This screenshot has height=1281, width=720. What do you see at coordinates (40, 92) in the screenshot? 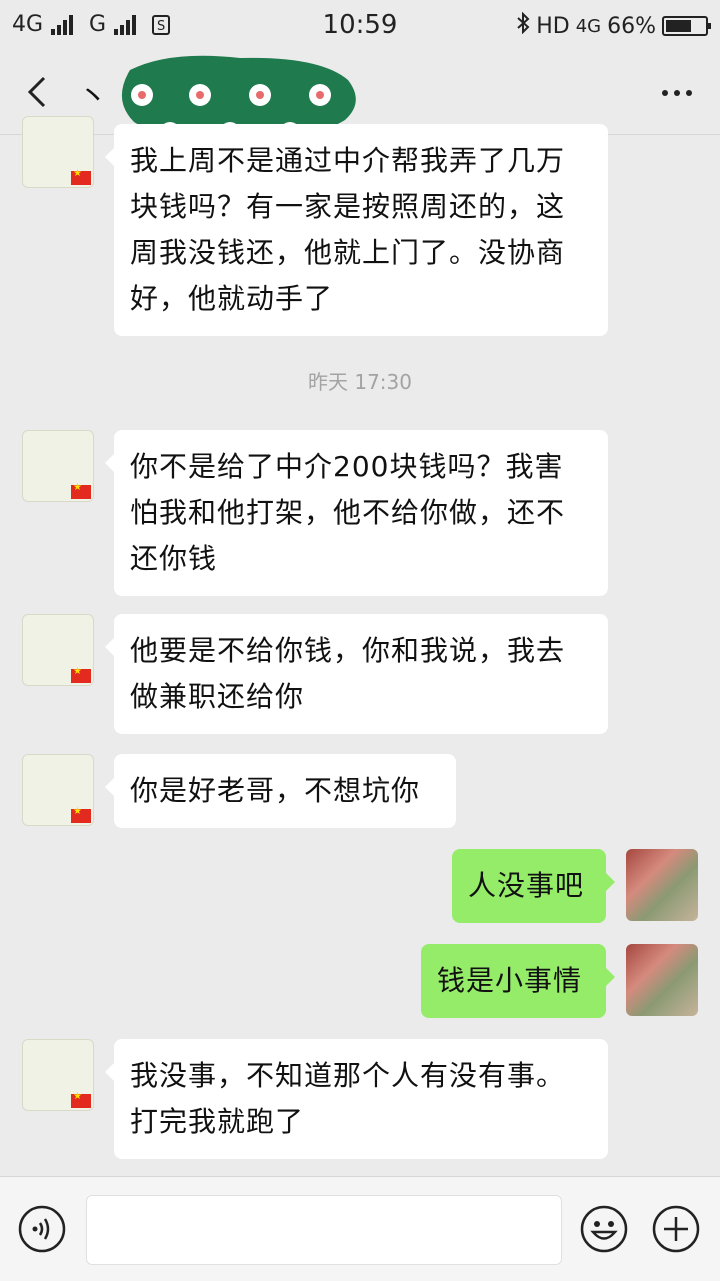
I see `back-arrow-icon` at bounding box center [40, 92].